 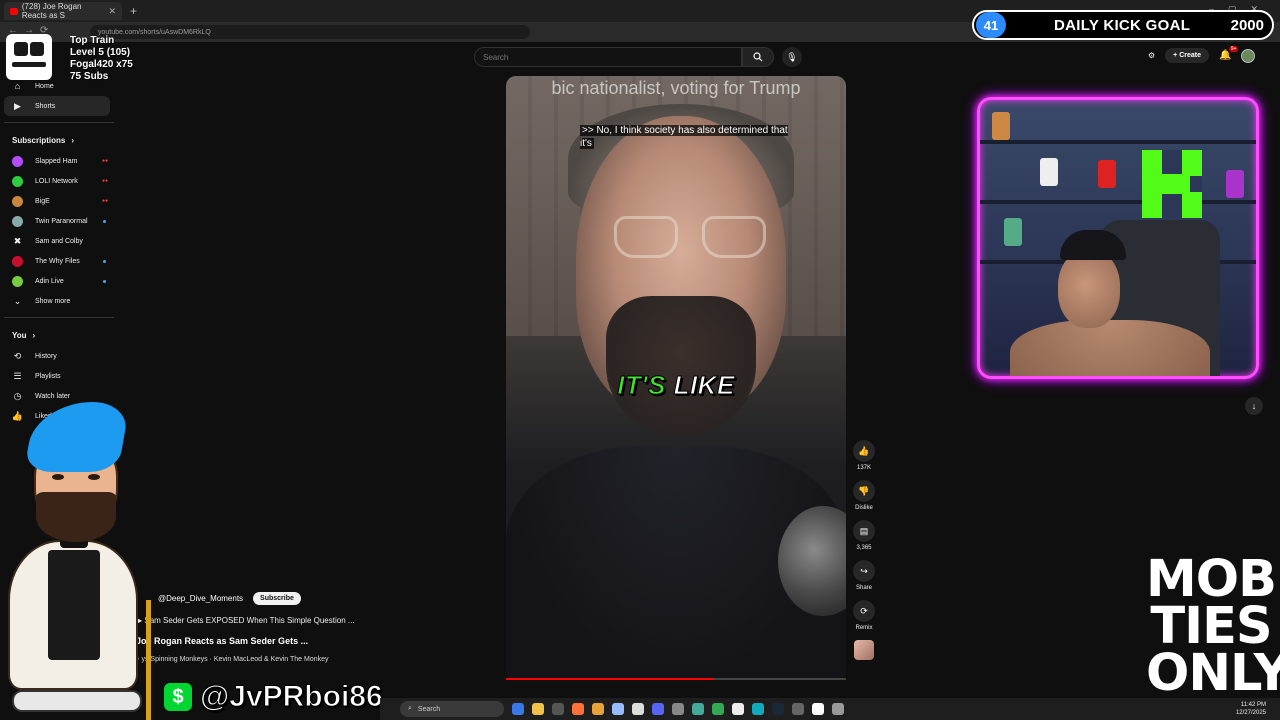 I want to click on sidebar-item-label: Twin Paranormal, so click(x=61, y=221).